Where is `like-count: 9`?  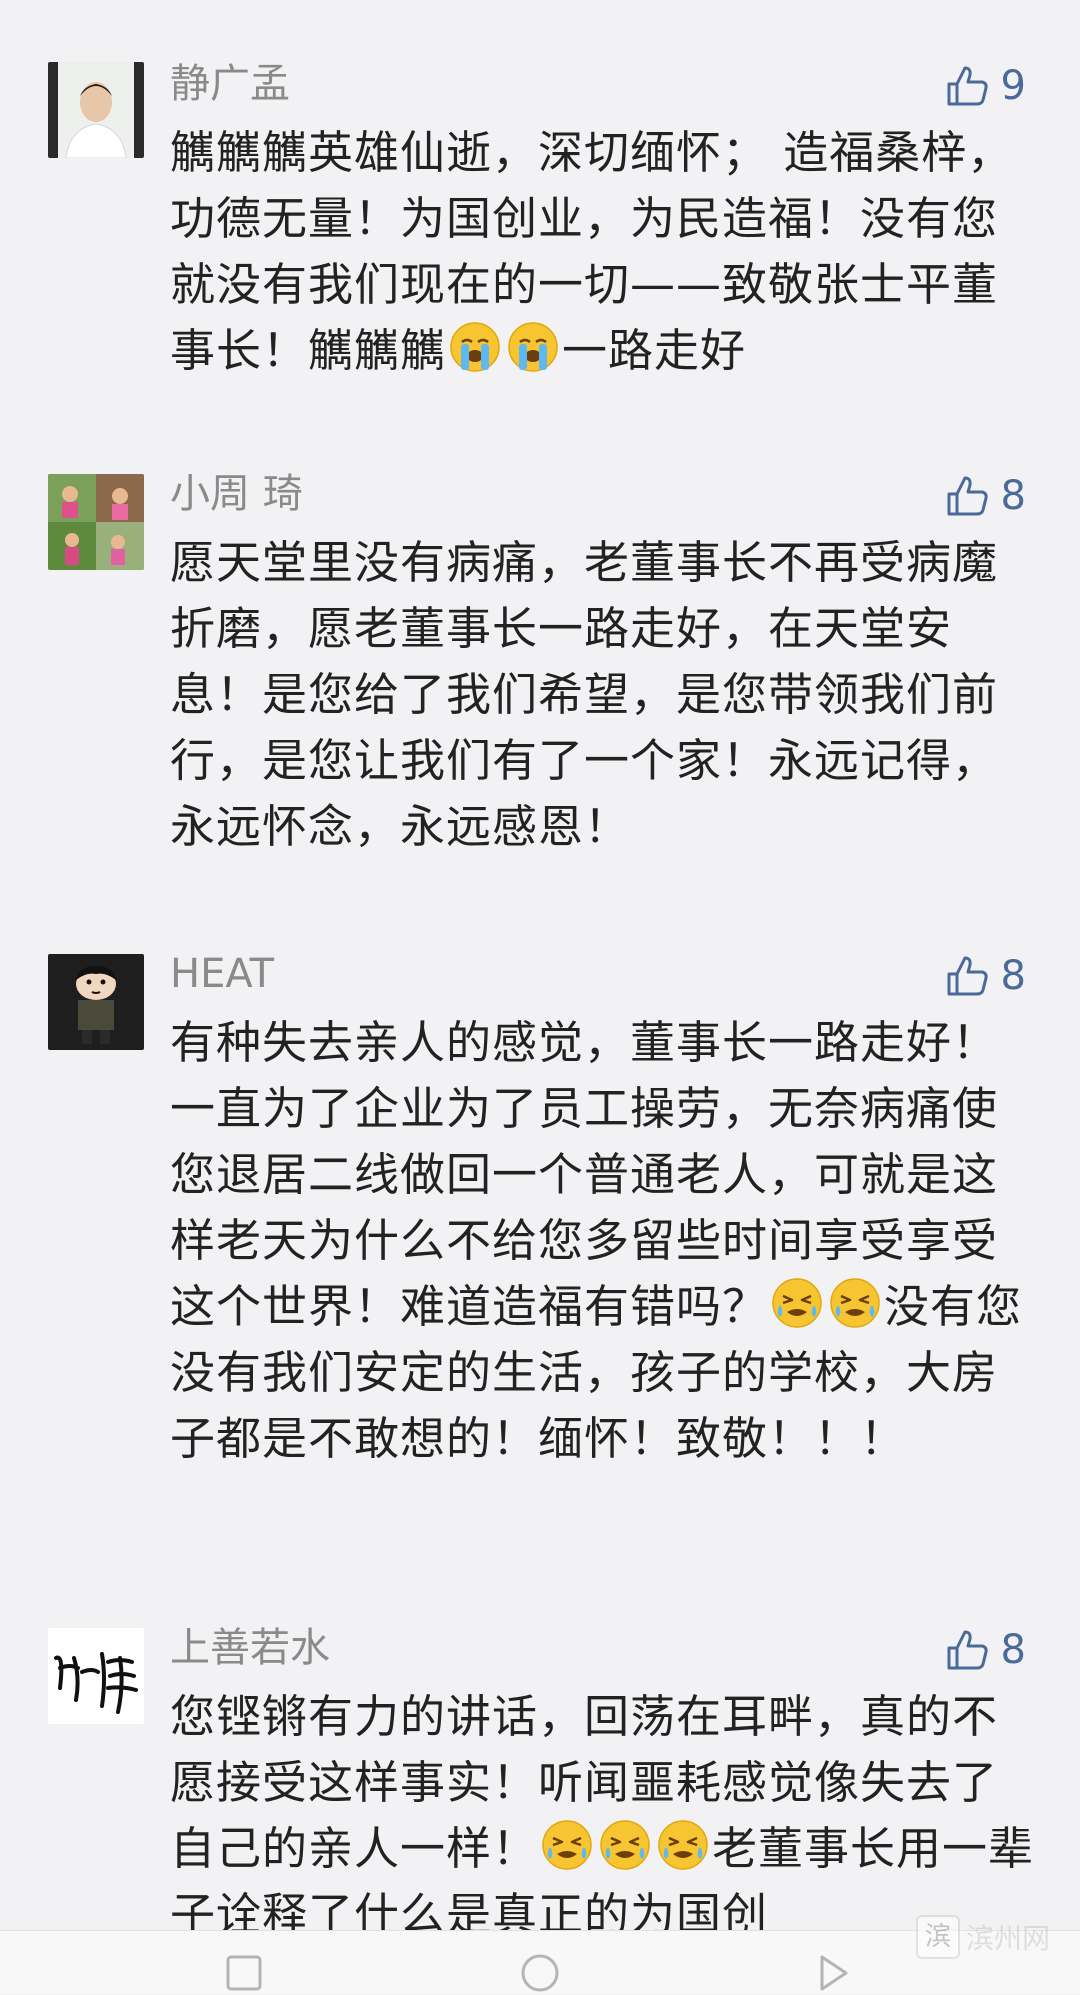
like-count: 9 is located at coordinates (1013, 86).